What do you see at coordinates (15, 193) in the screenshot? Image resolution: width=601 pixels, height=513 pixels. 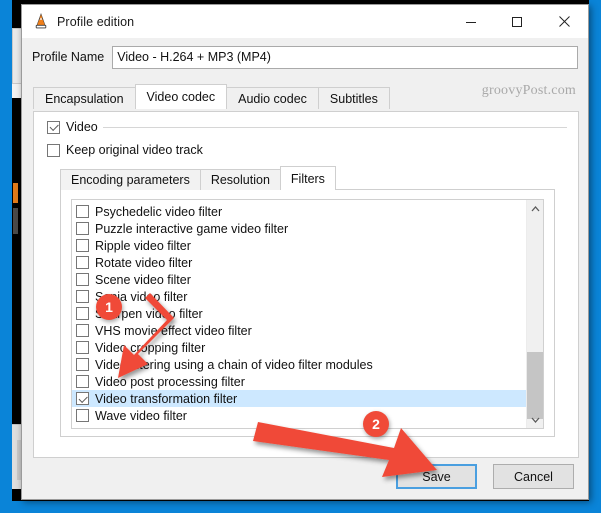 I see `background-orange-accent` at bounding box center [15, 193].